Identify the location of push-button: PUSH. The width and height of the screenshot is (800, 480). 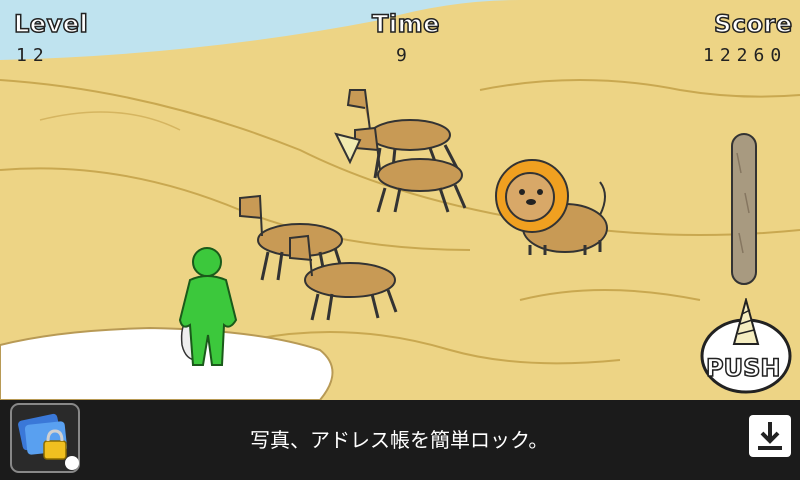
(746, 346).